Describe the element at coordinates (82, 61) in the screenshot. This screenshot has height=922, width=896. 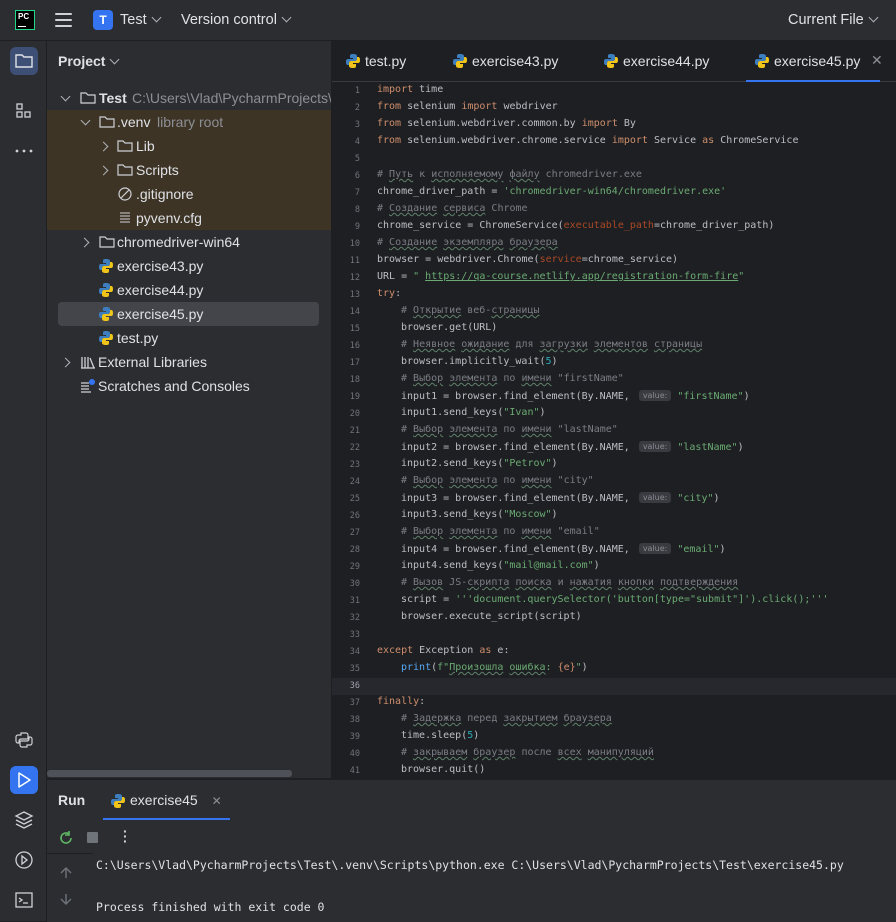
I see `project-panel-title: Project` at that location.